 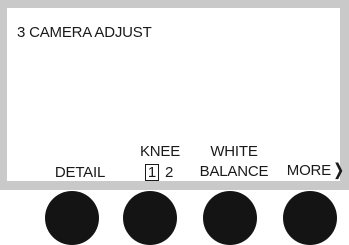 I want to click on more-label: MORE, so click(x=308, y=170).